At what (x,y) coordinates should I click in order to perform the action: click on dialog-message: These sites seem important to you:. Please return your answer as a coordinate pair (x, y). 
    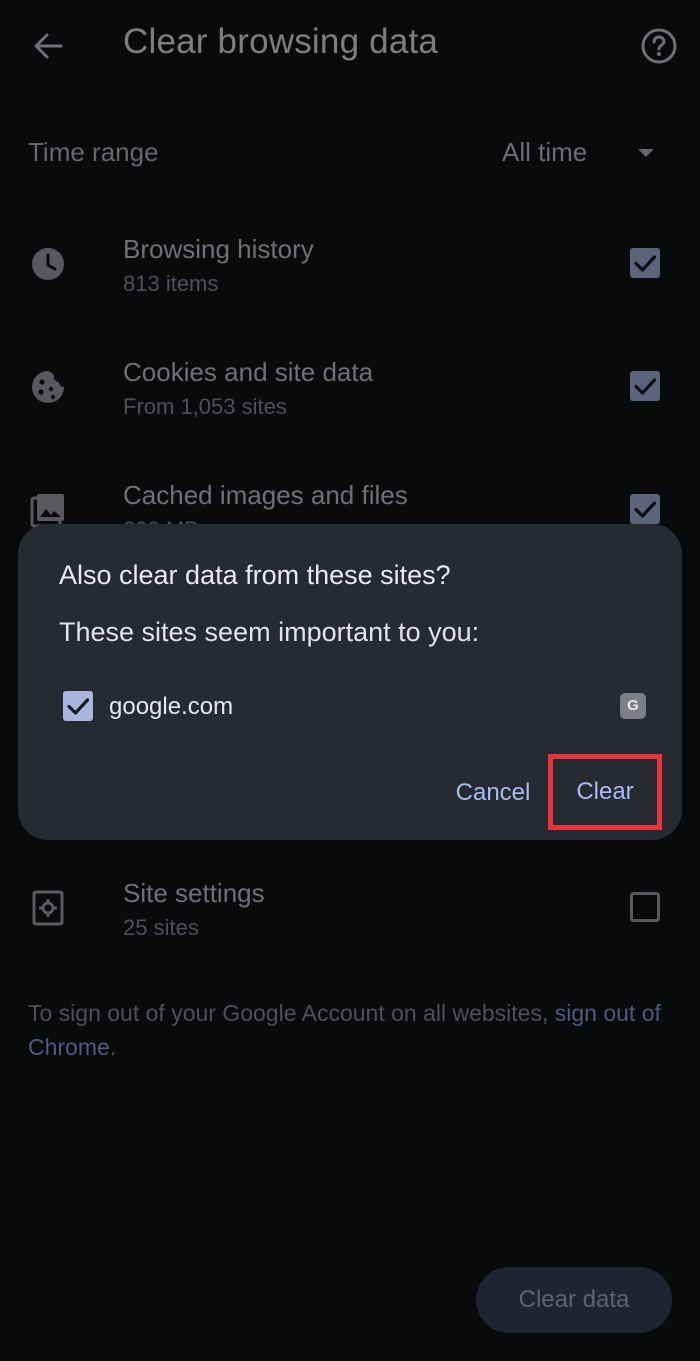
    Looking at the image, I should click on (269, 632).